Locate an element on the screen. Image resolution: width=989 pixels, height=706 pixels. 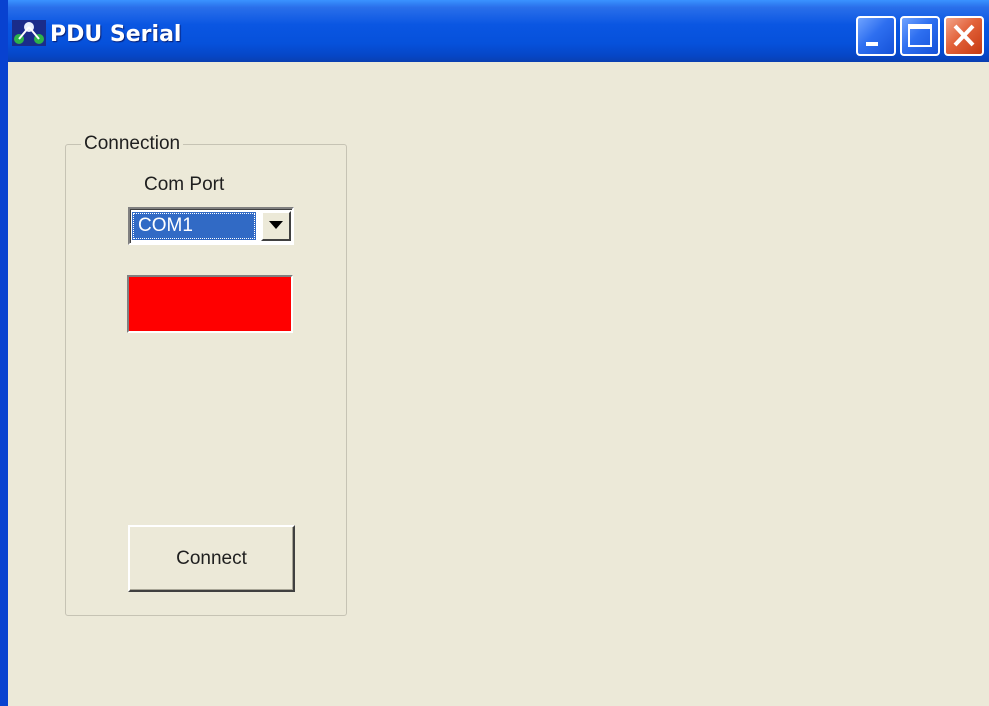
connect-button: Connect is located at coordinates (211, 558).